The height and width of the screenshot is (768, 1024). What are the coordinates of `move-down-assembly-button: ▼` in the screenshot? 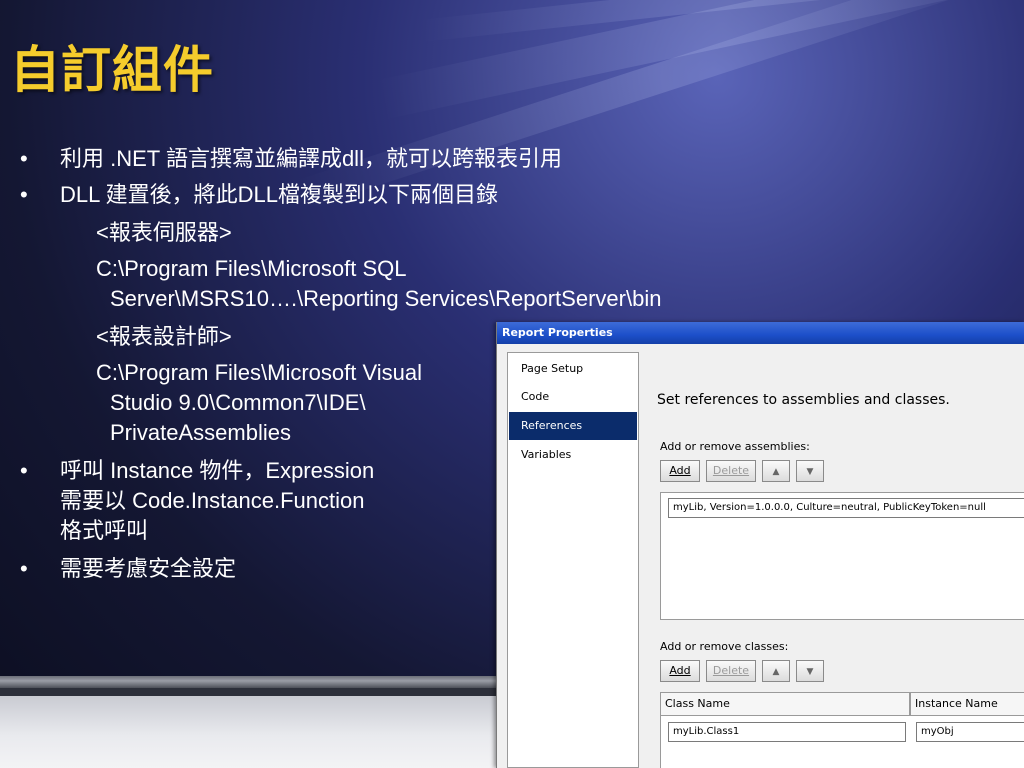 It's located at (810, 471).